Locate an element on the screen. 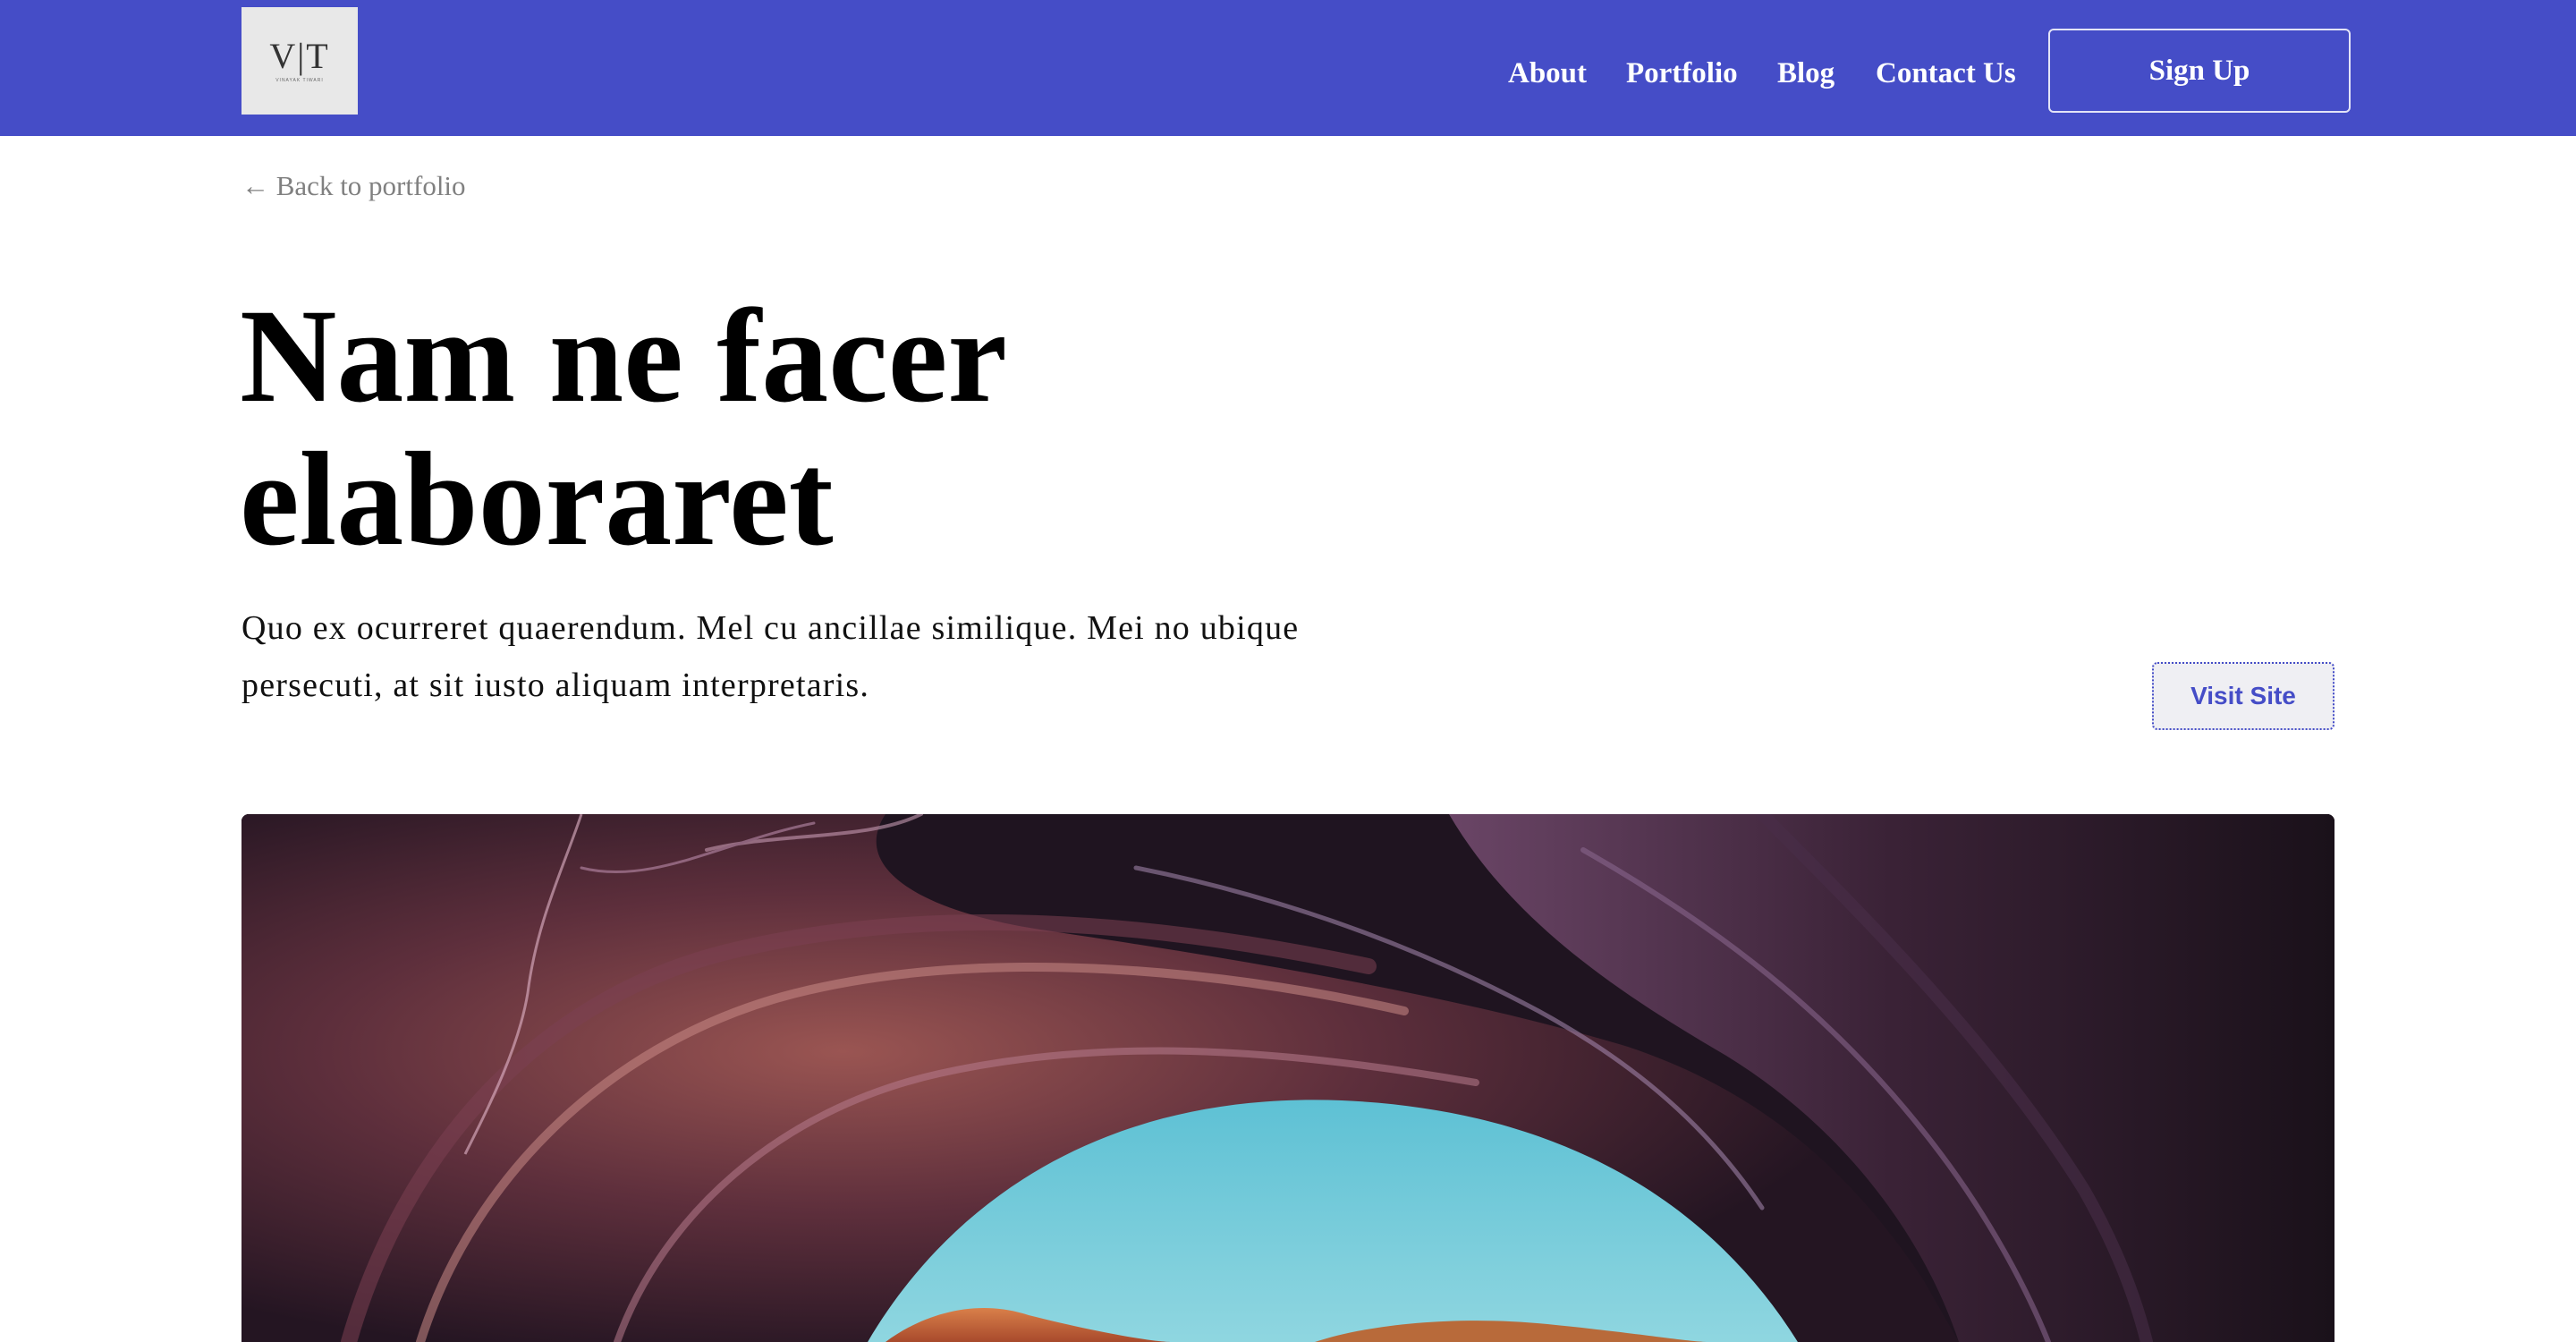 The height and width of the screenshot is (1342, 2576). back-link-label: Back to portfolio is located at coordinates (370, 186).